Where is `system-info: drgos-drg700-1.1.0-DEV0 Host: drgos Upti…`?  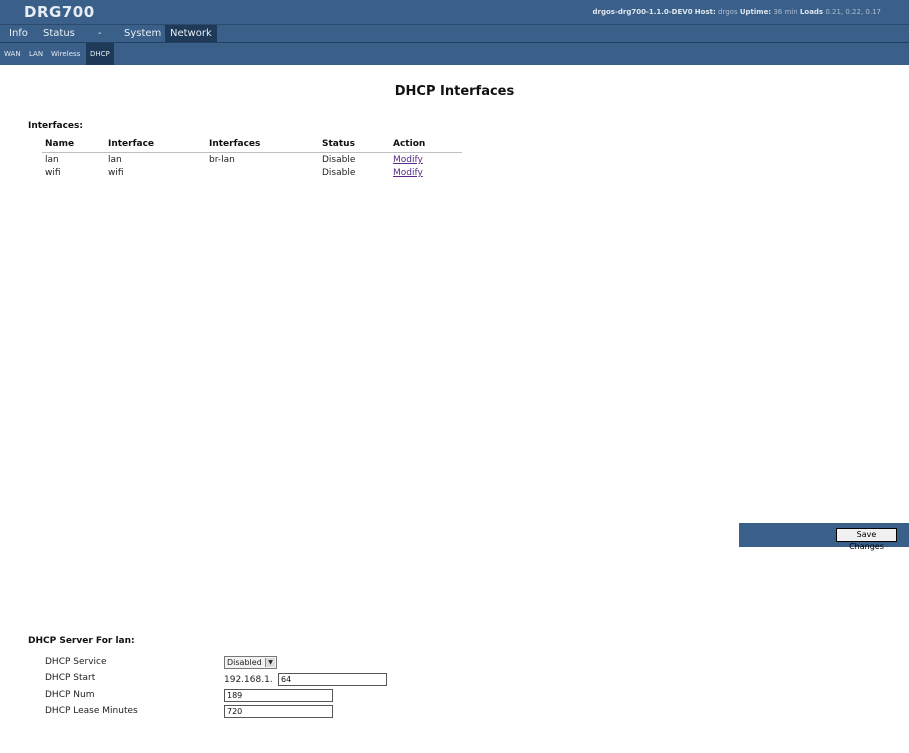 system-info: drgos-drg700-1.1.0-DEV0 Host: drgos Upti… is located at coordinates (737, 12).